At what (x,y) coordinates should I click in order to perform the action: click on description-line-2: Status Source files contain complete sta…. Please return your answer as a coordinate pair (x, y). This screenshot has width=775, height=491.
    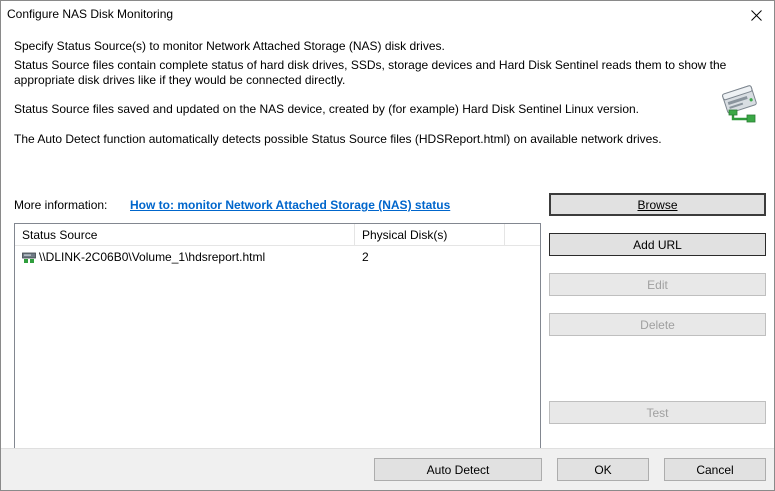
    Looking at the image, I should click on (370, 65).